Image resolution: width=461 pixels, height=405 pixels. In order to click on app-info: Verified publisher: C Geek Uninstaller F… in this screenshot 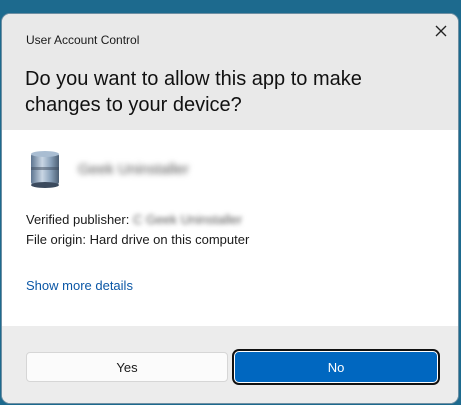, I will do `click(137, 230)`.